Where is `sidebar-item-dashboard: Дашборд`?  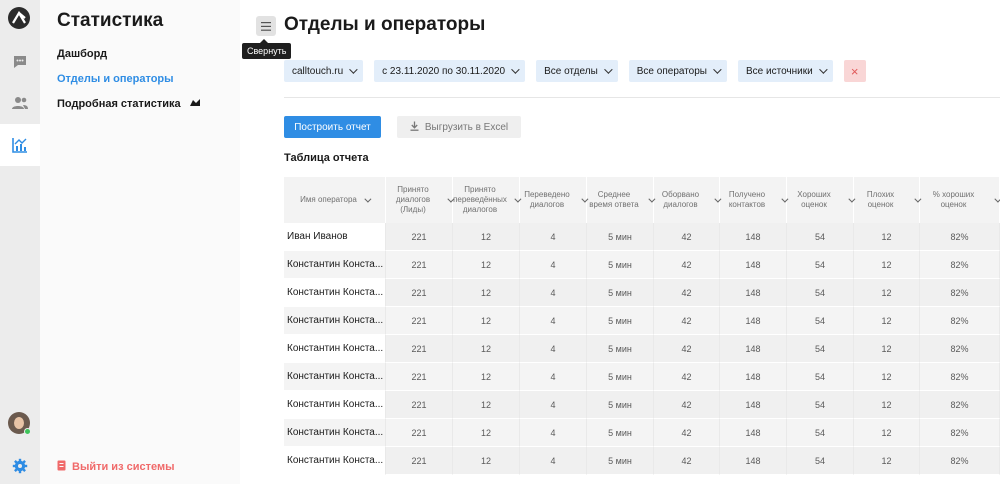
sidebar-item-dashboard: Дашборд is located at coordinates (82, 54).